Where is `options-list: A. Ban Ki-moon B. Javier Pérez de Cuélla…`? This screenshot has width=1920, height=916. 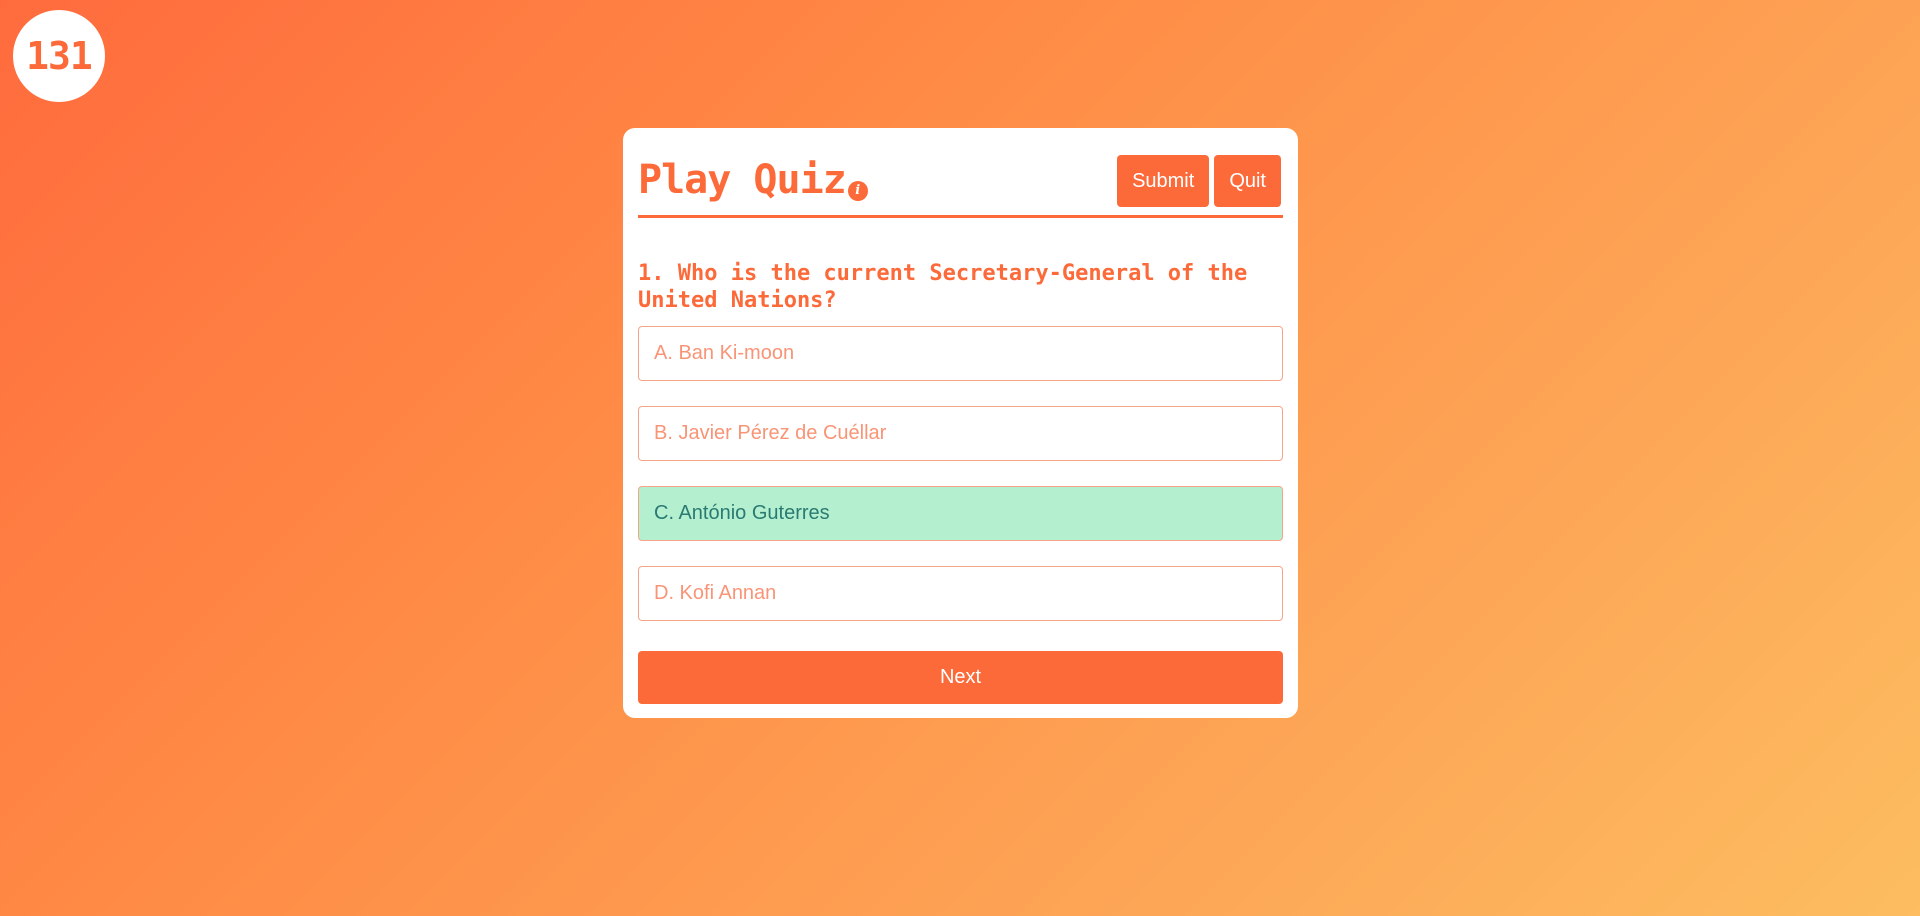
options-list: A. Ban Ki-moon B. Javier Pérez de Cuélla… is located at coordinates (960, 486).